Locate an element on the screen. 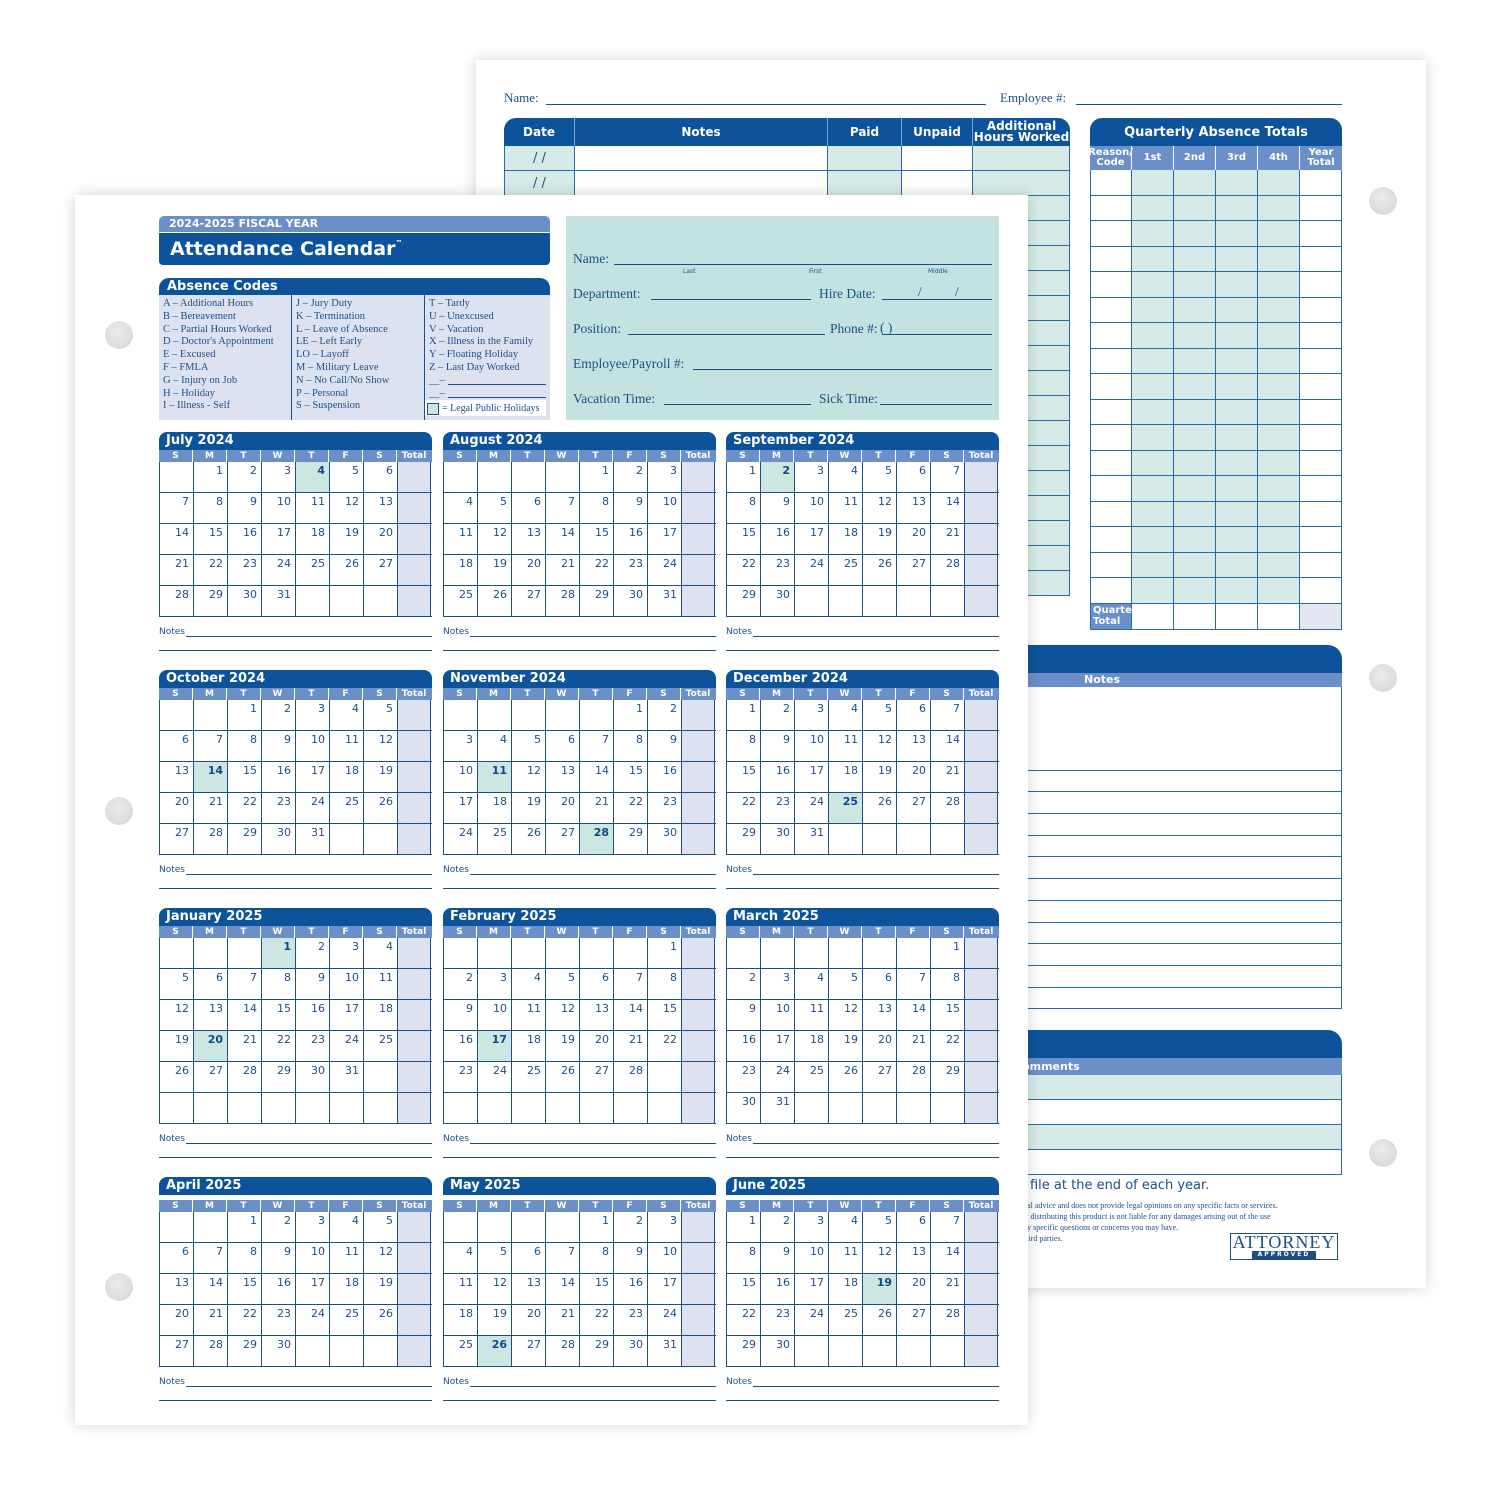 The image size is (1500, 1500). quarter-total-cell is located at coordinates (1279, 616).